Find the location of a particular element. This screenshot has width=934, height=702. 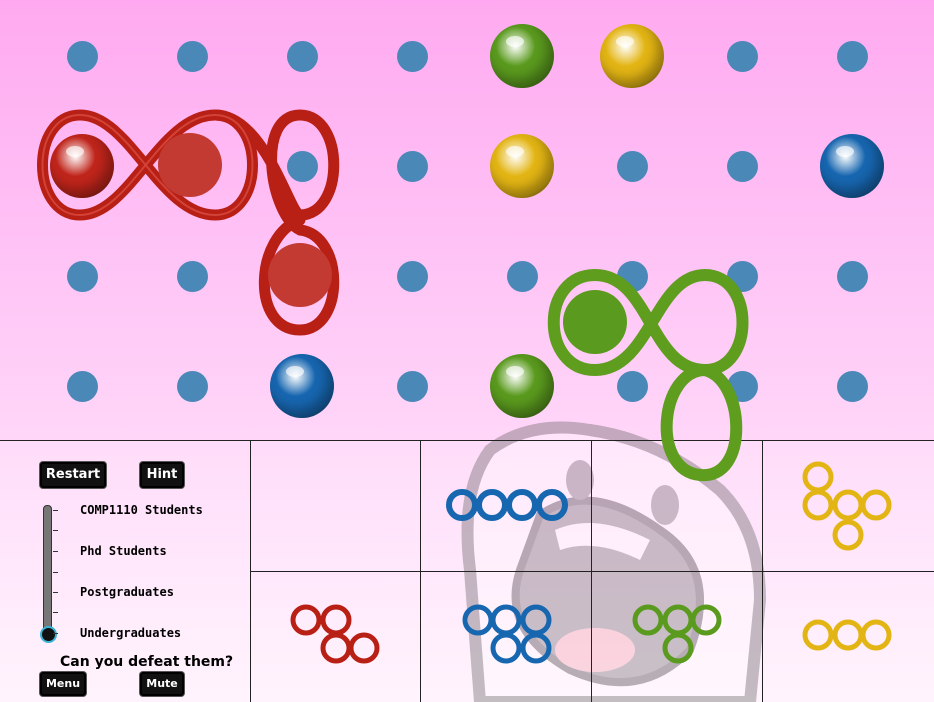

challenge-text: Can you defeat them? is located at coordinates (147, 662).